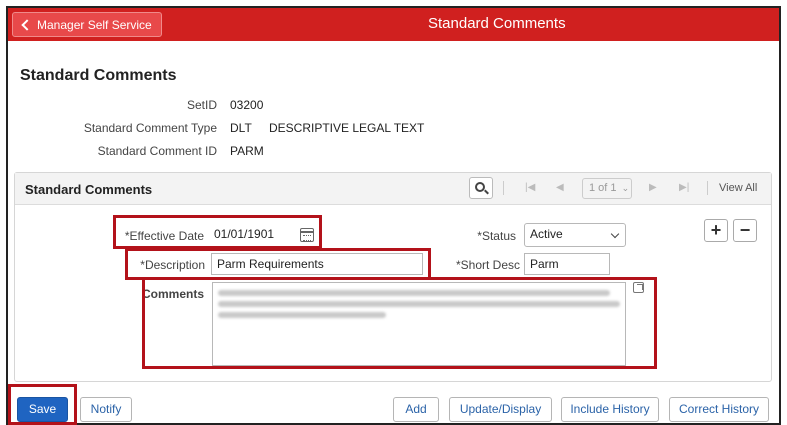  Describe the element at coordinates (94, 24) in the screenshot. I see `back-button-label: Manager Self Service` at that location.